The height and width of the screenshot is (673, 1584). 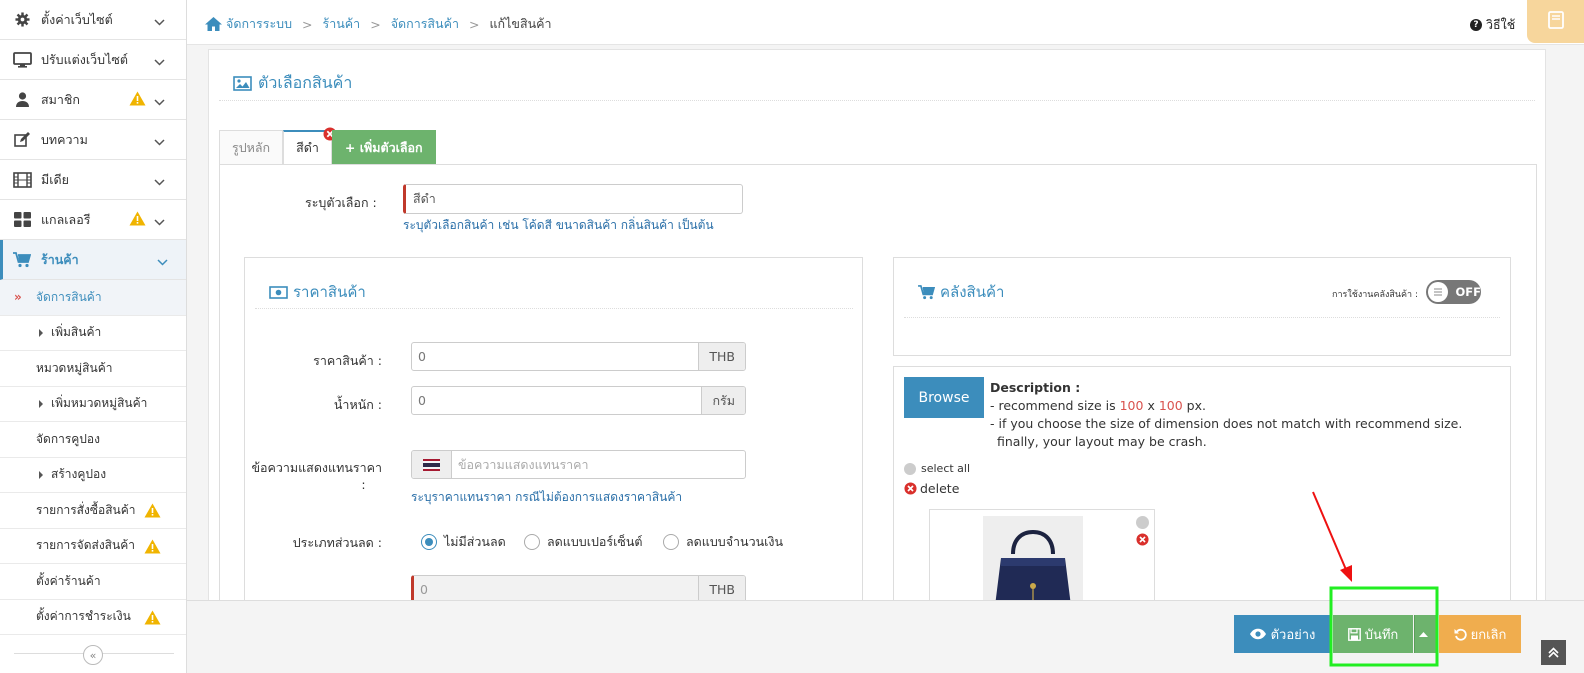 I want to click on sidebar-item-label: สมาชิก, so click(x=60, y=99).